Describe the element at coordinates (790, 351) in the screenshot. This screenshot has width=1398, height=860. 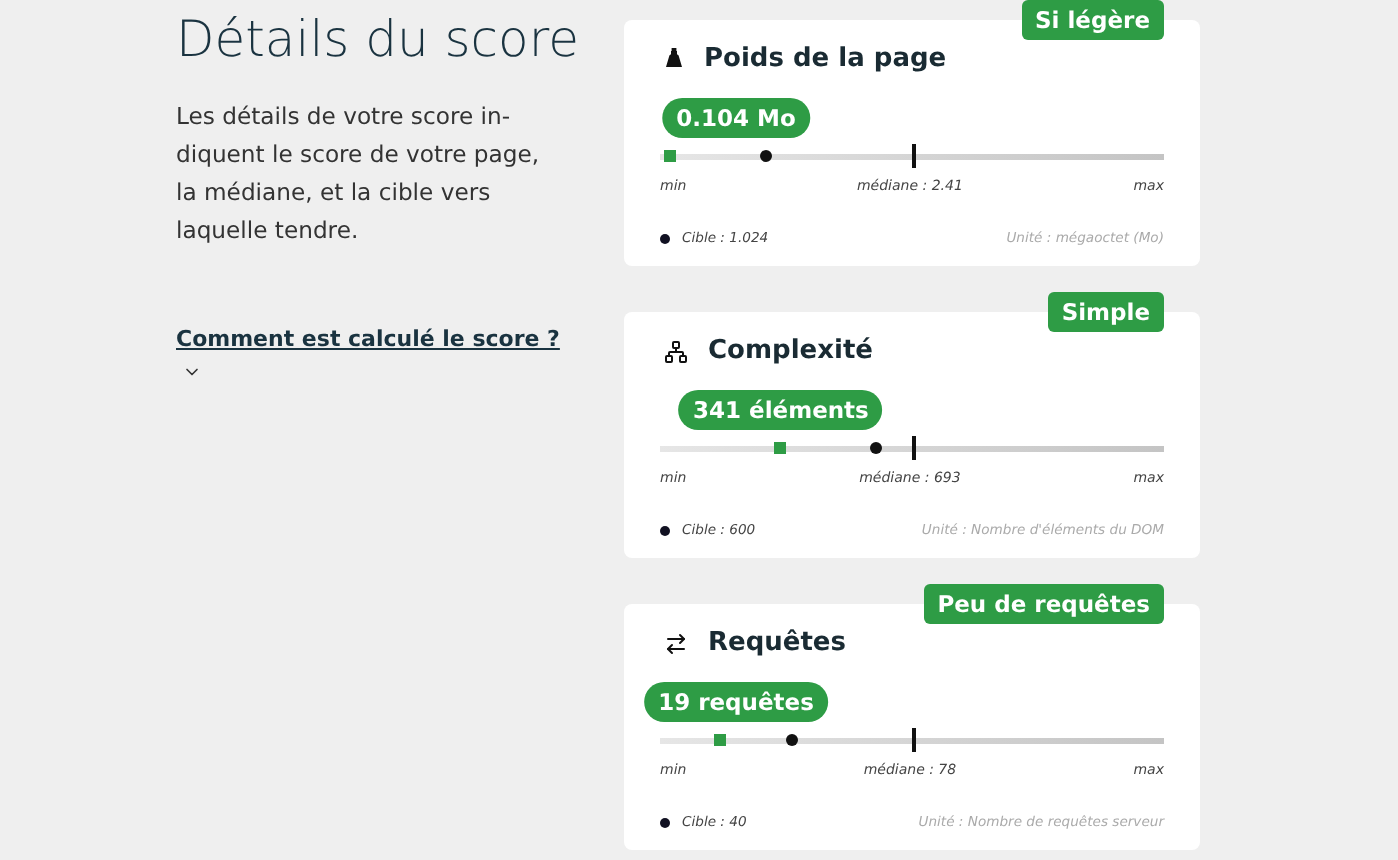
I see `card-title: Complexité` at that location.